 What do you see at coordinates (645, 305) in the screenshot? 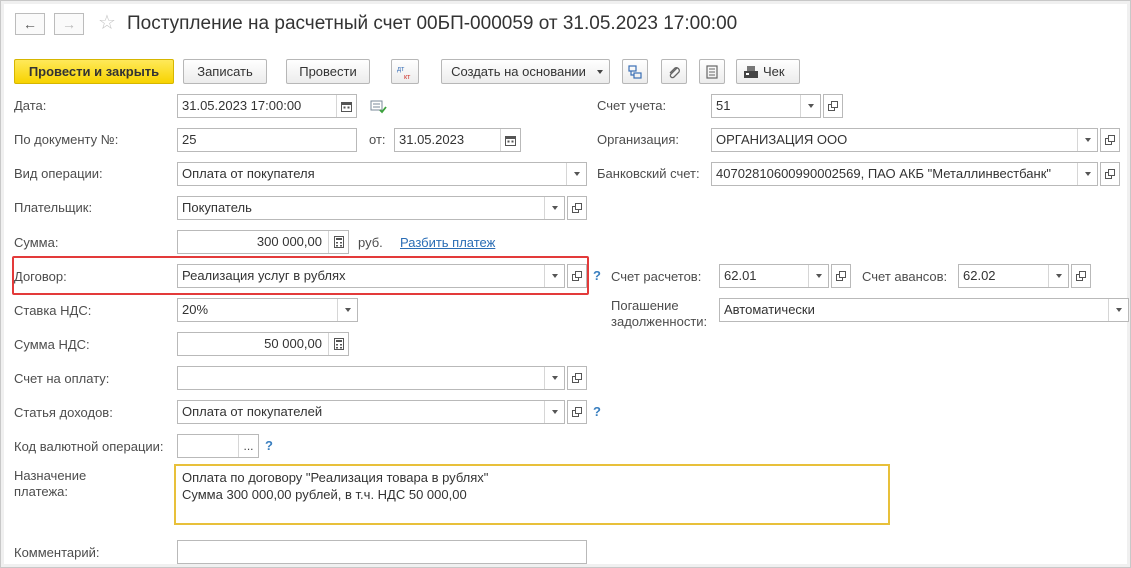
I see `debt-repayment-label-line1: Погашение` at bounding box center [645, 305].